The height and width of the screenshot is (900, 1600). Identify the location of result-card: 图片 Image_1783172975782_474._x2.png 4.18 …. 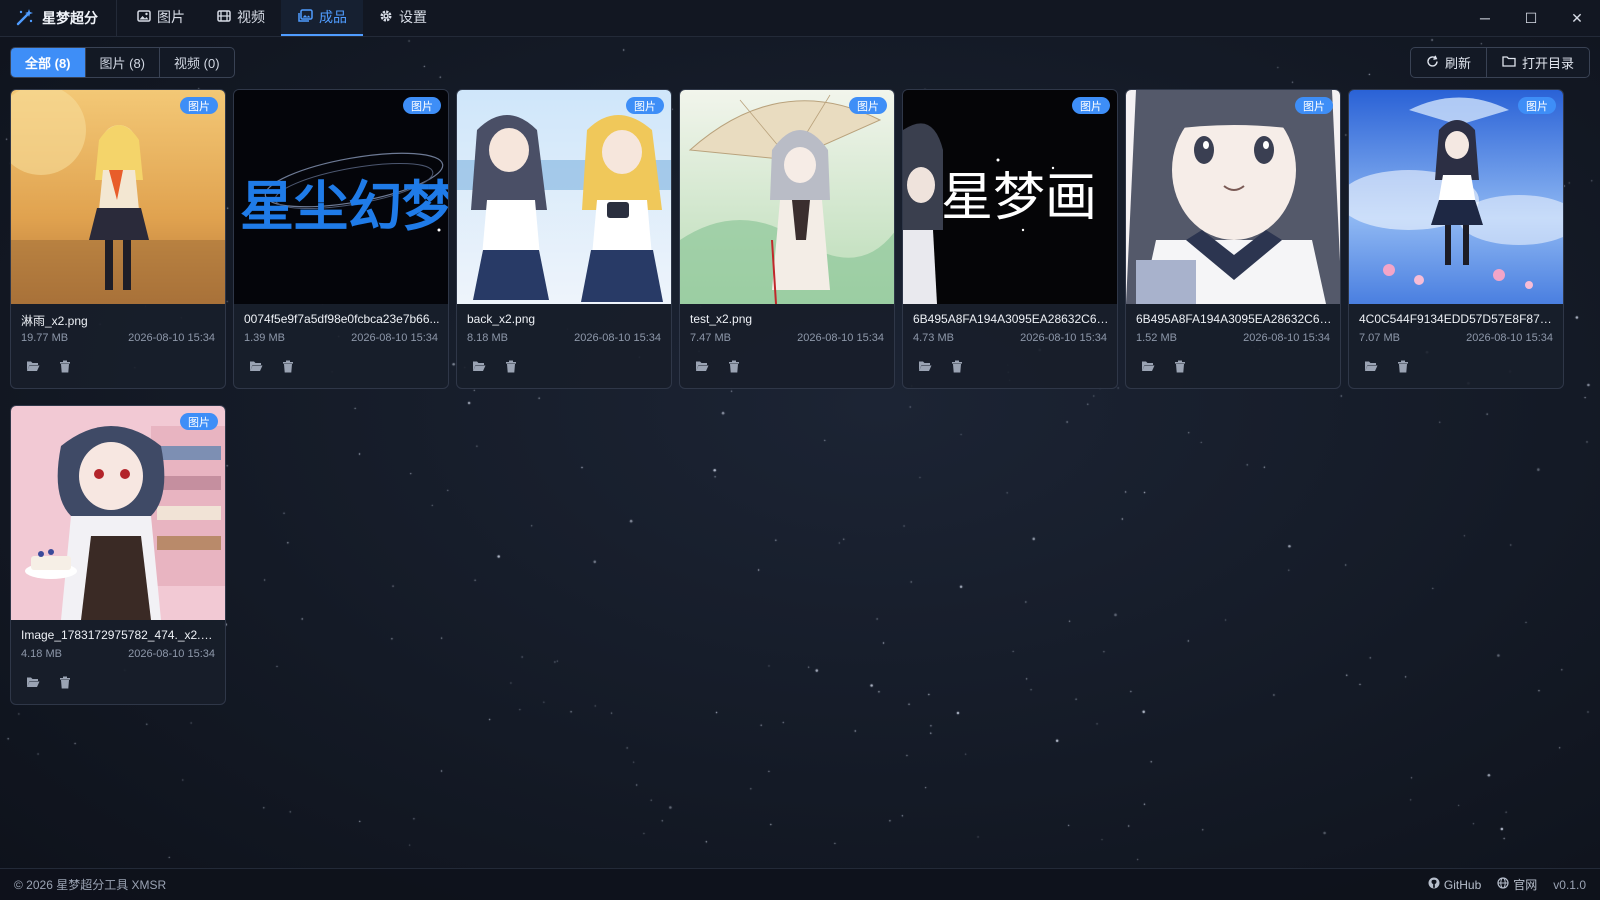
(118, 555).